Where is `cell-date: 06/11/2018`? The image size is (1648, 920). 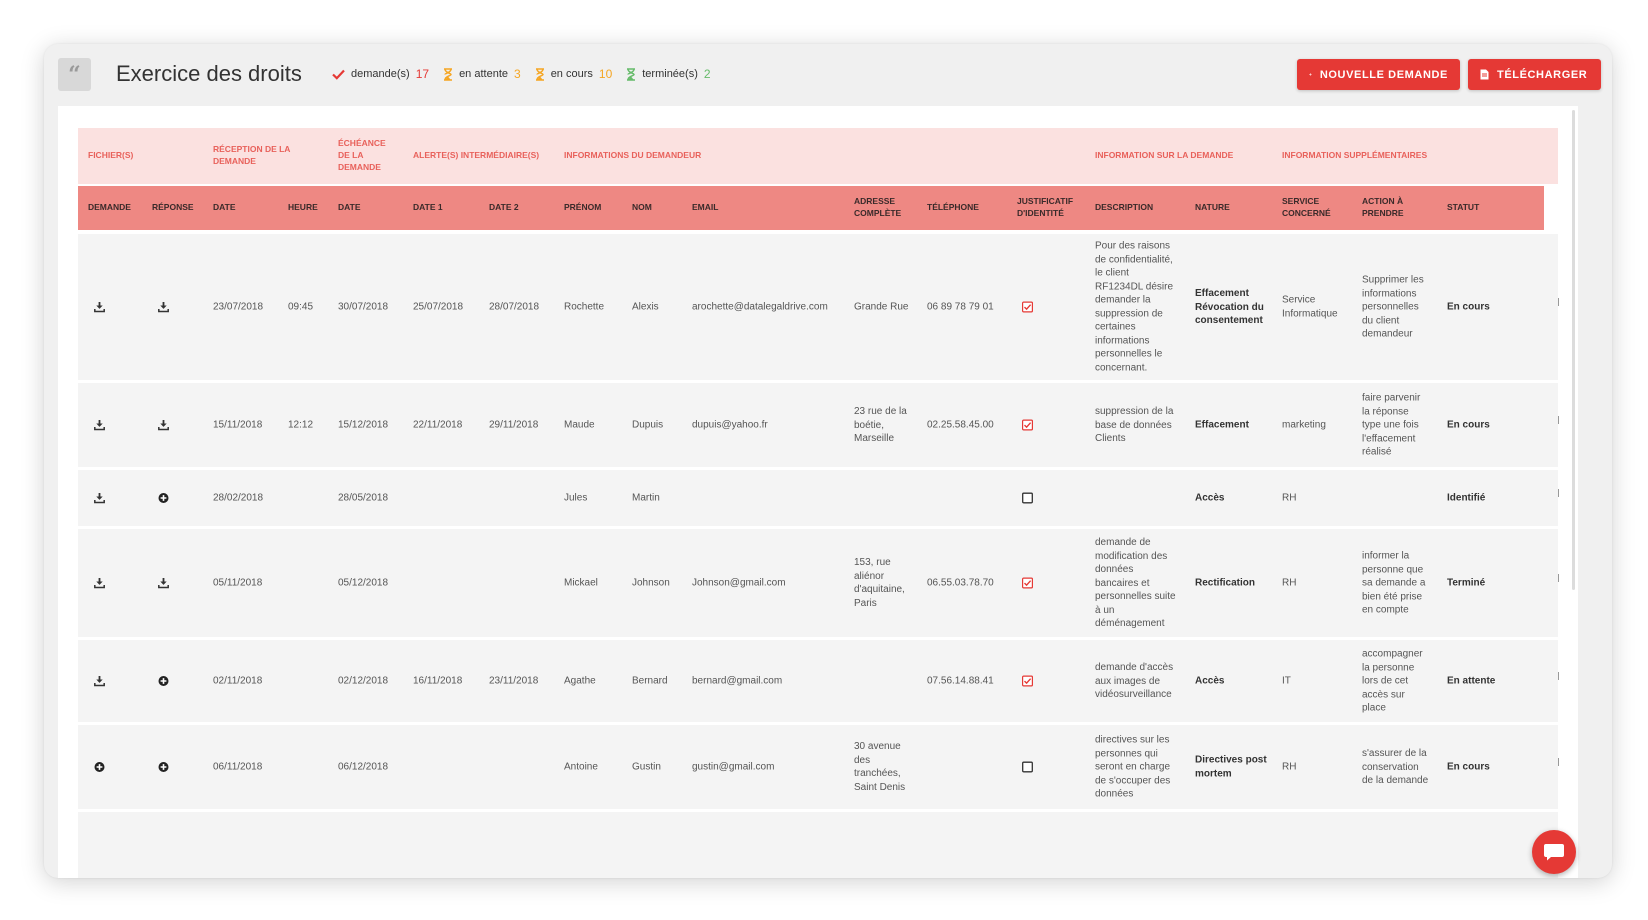 cell-date: 06/11/2018 is located at coordinates (238, 767).